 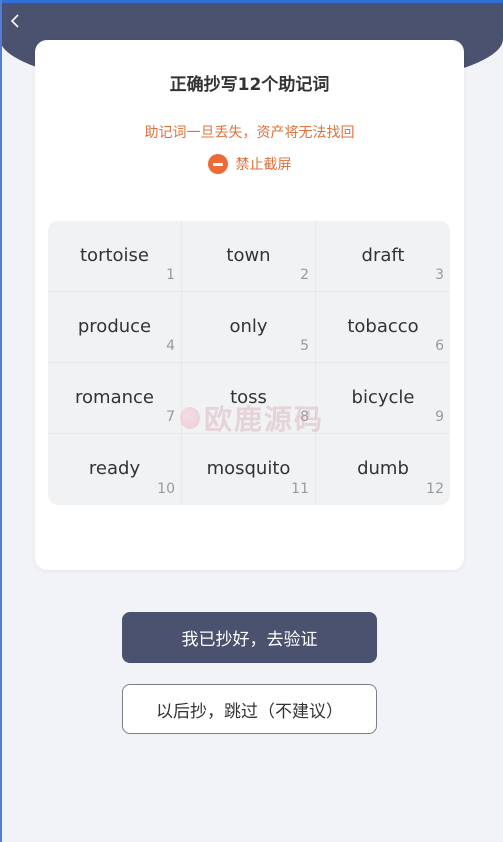 I want to click on word-text: mosquito, so click(x=248, y=468).